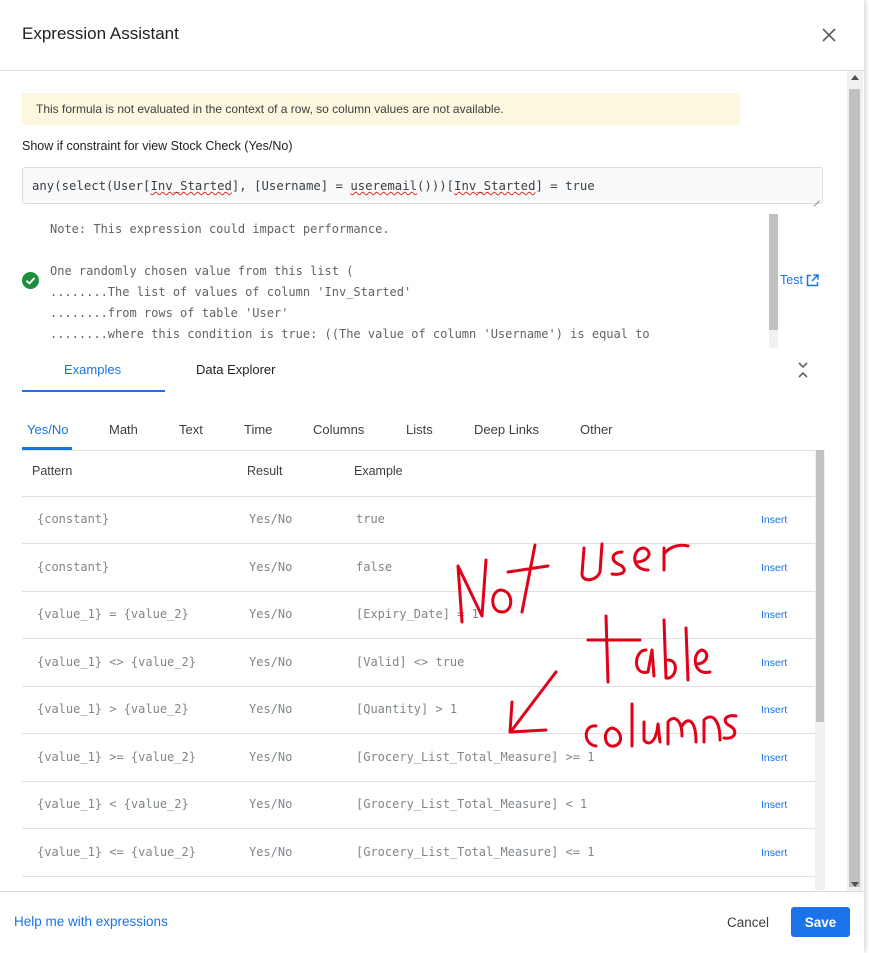  Describe the element at coordinates (265, 471) in the screenshot. I see `header-result: Result` at that location.